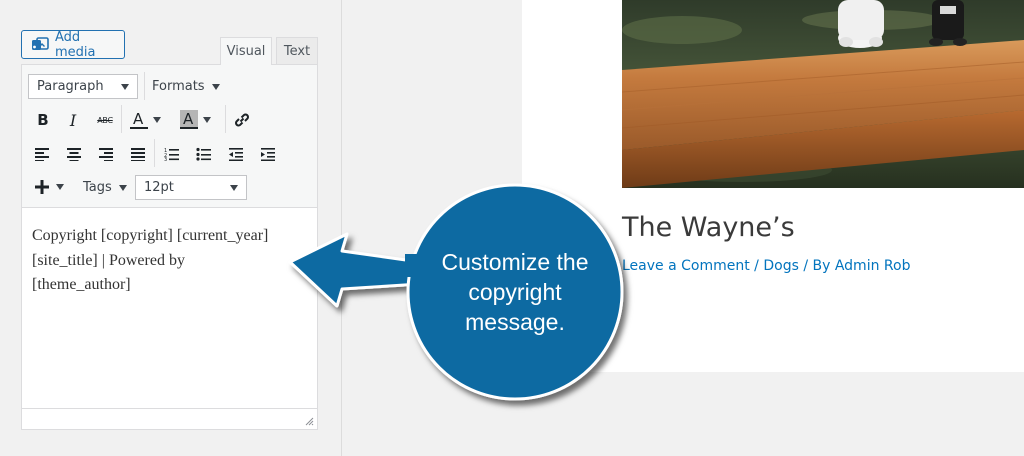 This screenshot has width=1024, height=456. I want to click on tags-menu-button: Tags, so click(105, 187).